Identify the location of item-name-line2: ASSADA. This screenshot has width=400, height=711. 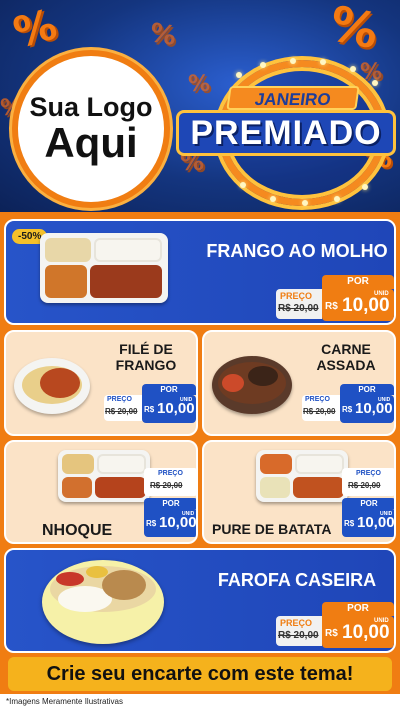
(346, 364).